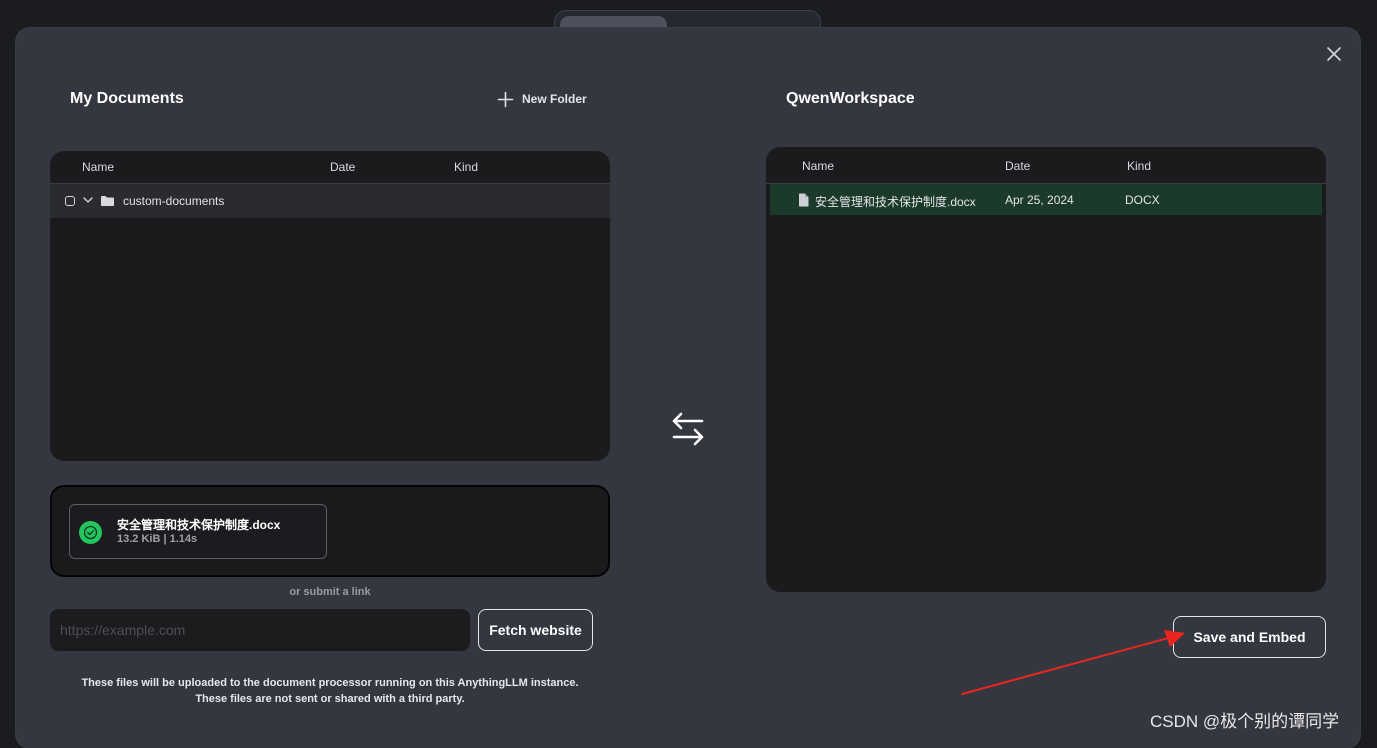 Image resolution: width=1377 pixels, height=748 pixels. I want to click on workspace-title: QwenWorkspace, so click(850, 98).